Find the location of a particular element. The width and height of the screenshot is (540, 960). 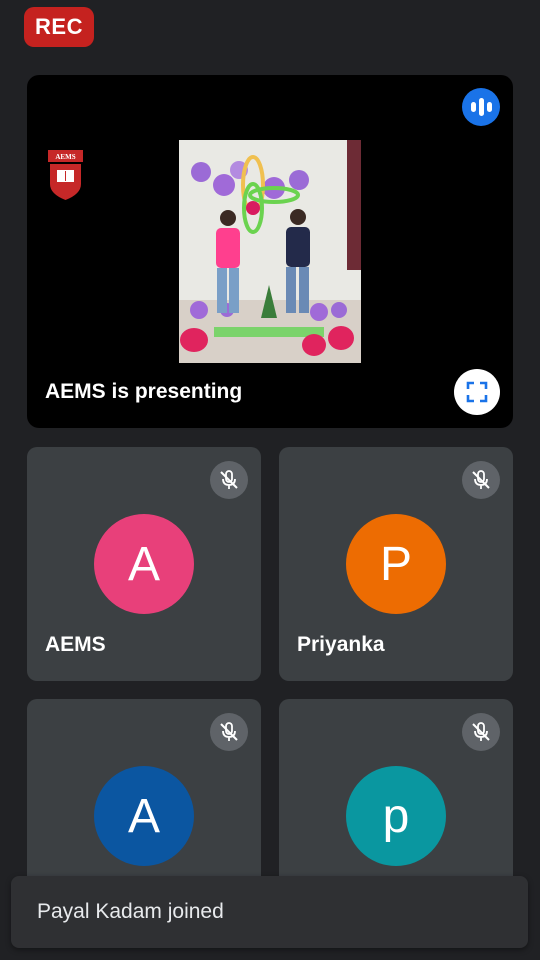

join-notification: Payal Kadam joined is located at coordinates (269, 912).